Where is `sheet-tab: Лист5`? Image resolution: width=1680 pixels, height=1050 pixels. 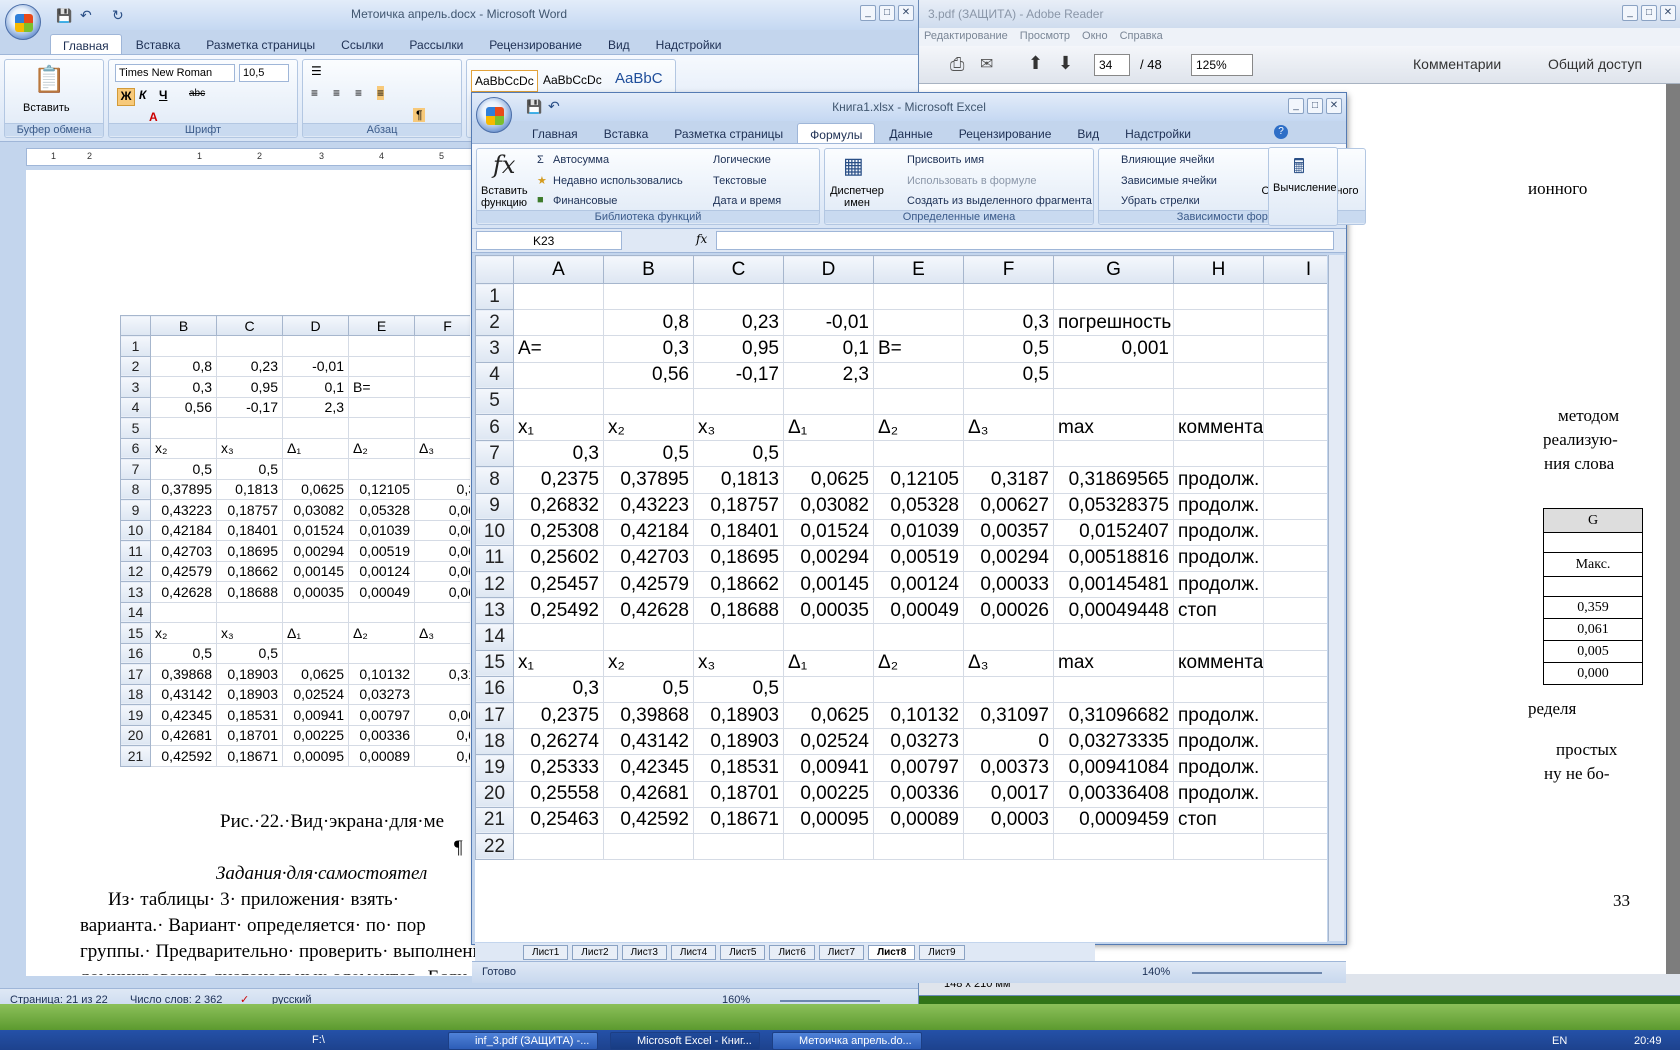
sheet-tab: Лист5 is located at coordinates (743, 952).